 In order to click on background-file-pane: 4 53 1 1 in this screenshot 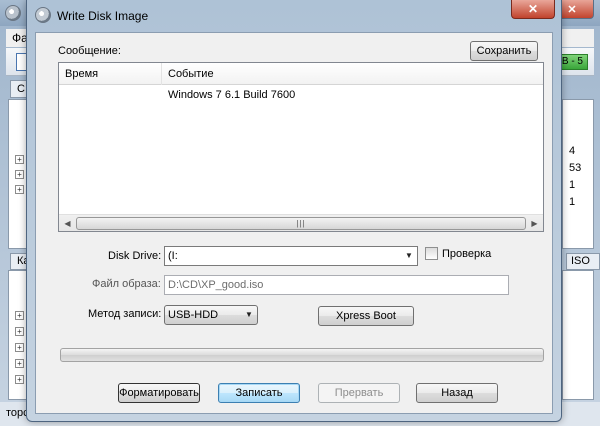, I will do `click(578, 174)`.